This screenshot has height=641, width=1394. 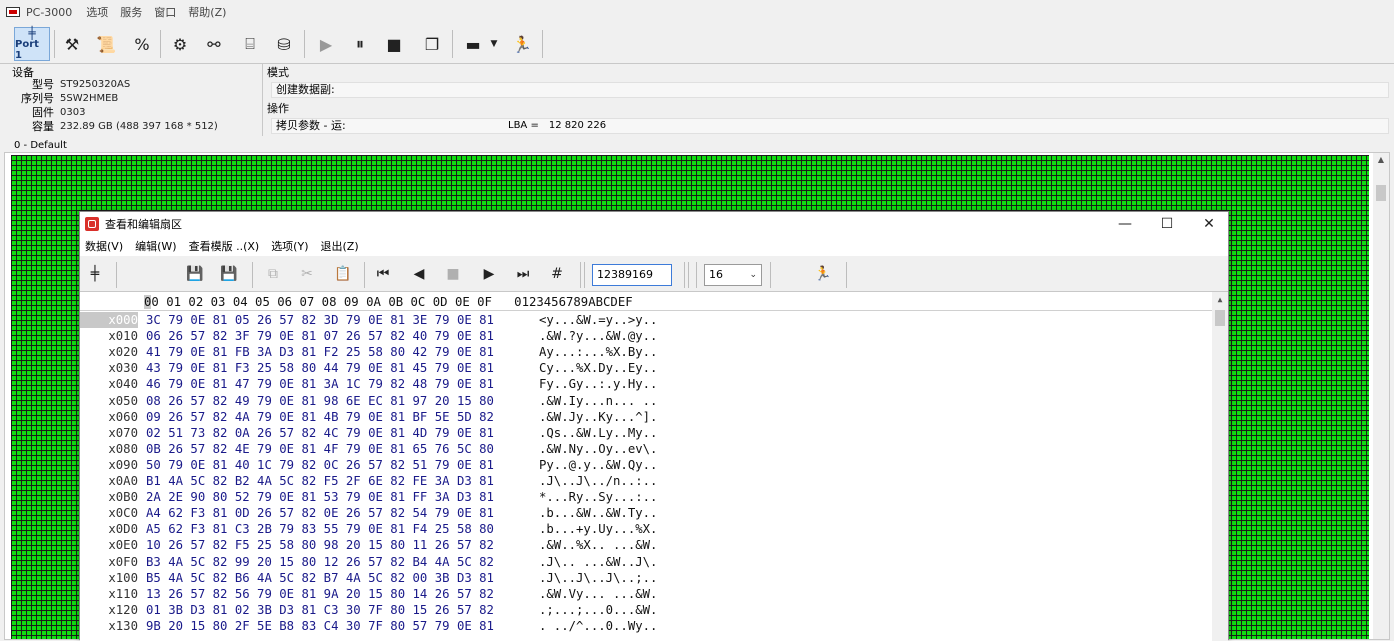 What do you see at coordinates (360, 44) in the screenshot?
I see `pause-icon: ⏸` at bounding box center [360, 44].